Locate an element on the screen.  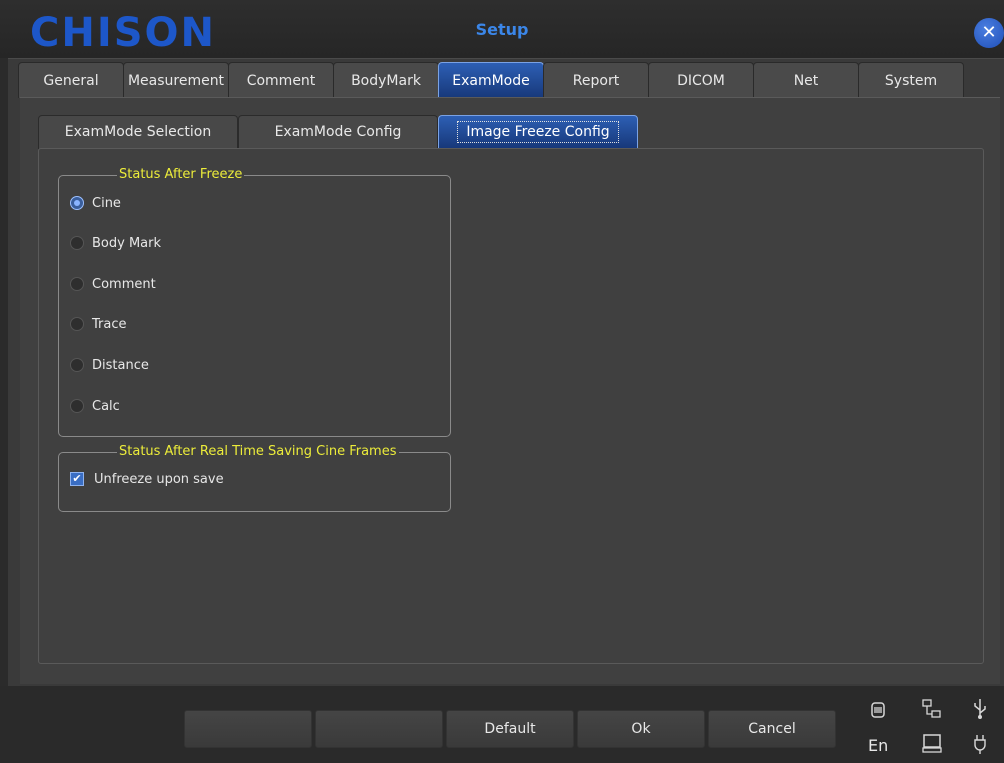
radio-label-trace: Trace is located at coordinates (109, 324).